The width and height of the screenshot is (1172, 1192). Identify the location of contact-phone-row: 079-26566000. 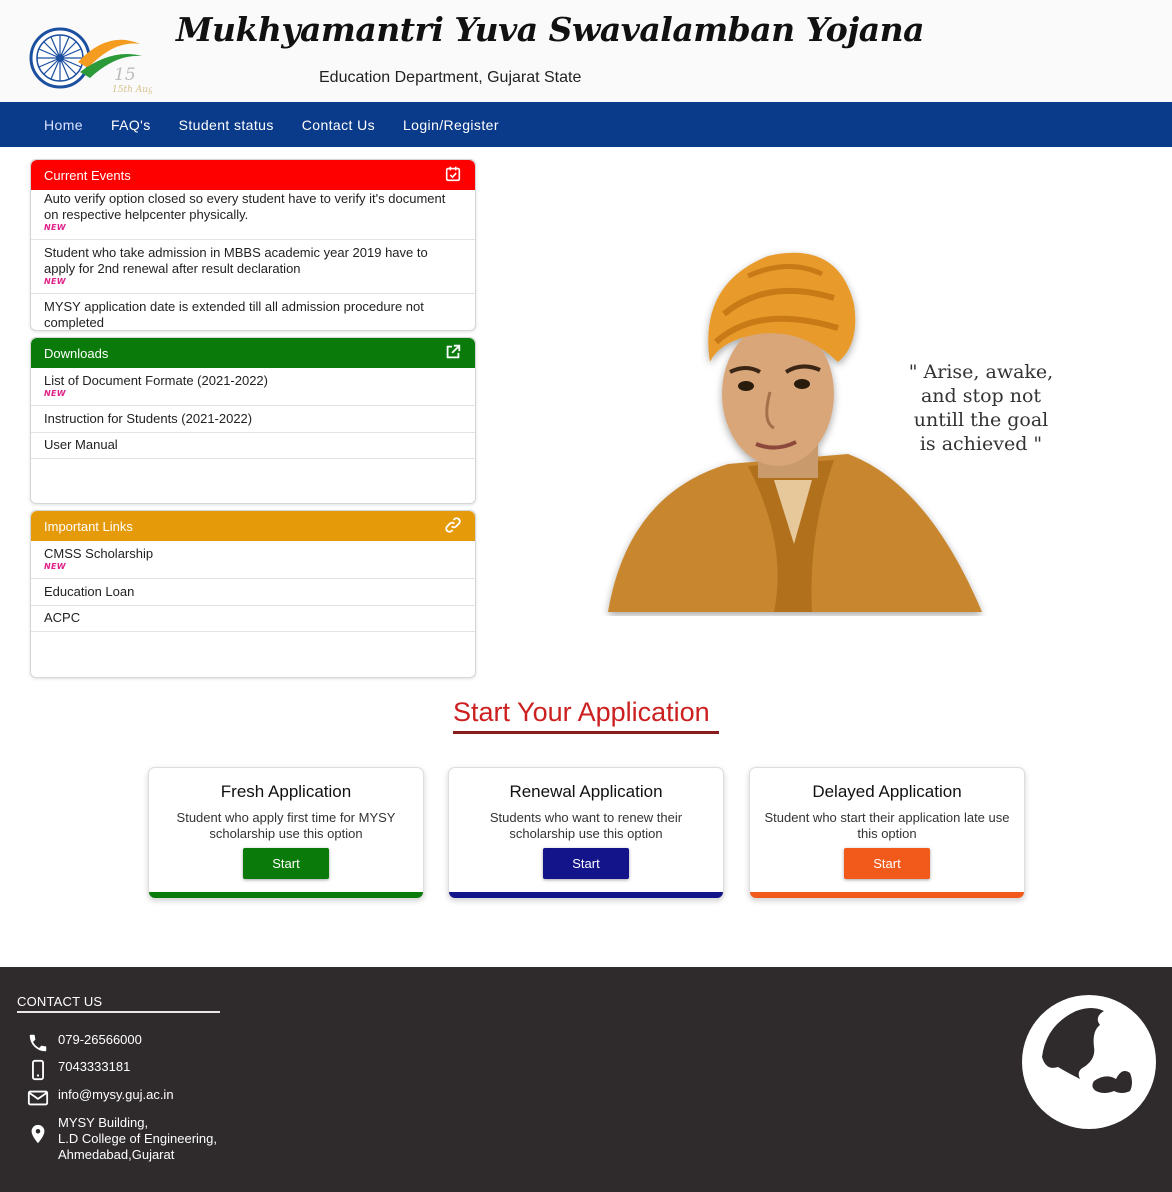
(84, 1043).